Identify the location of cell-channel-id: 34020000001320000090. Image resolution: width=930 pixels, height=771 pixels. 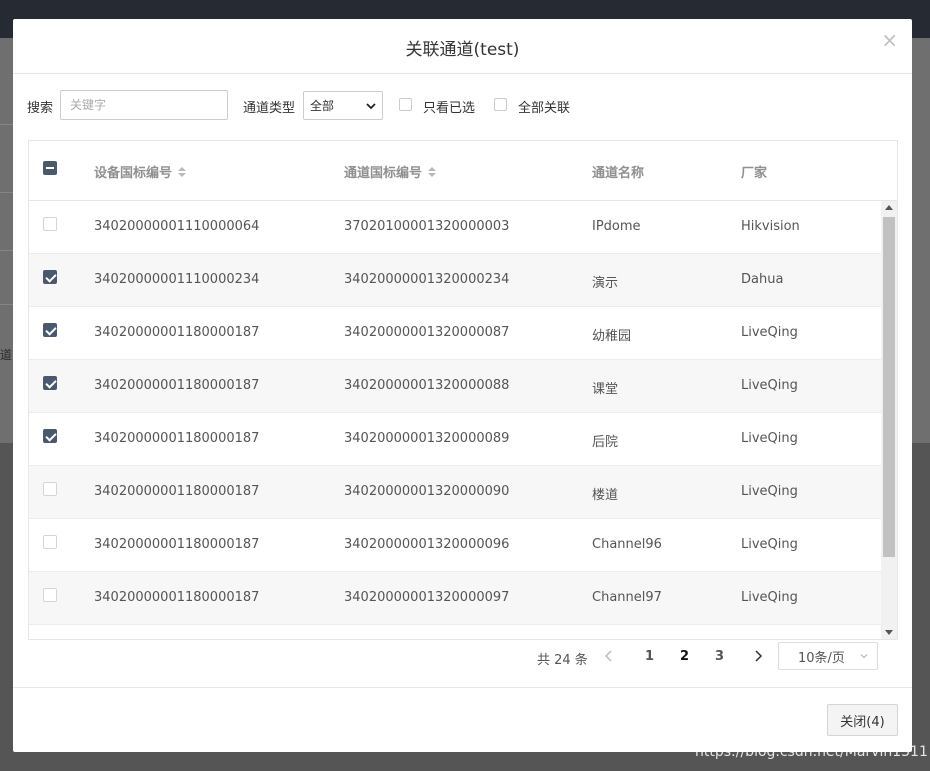
(427, 491).